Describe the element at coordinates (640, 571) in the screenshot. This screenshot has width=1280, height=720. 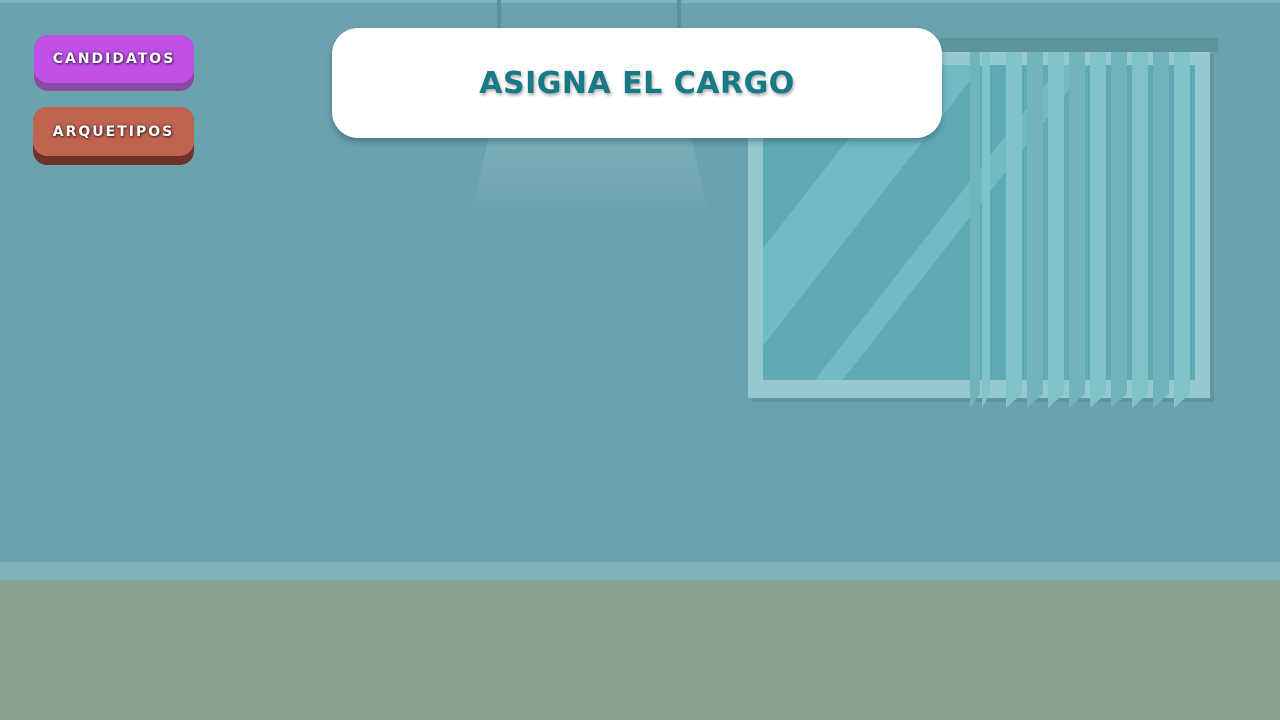
I see `baseboard` at that location.